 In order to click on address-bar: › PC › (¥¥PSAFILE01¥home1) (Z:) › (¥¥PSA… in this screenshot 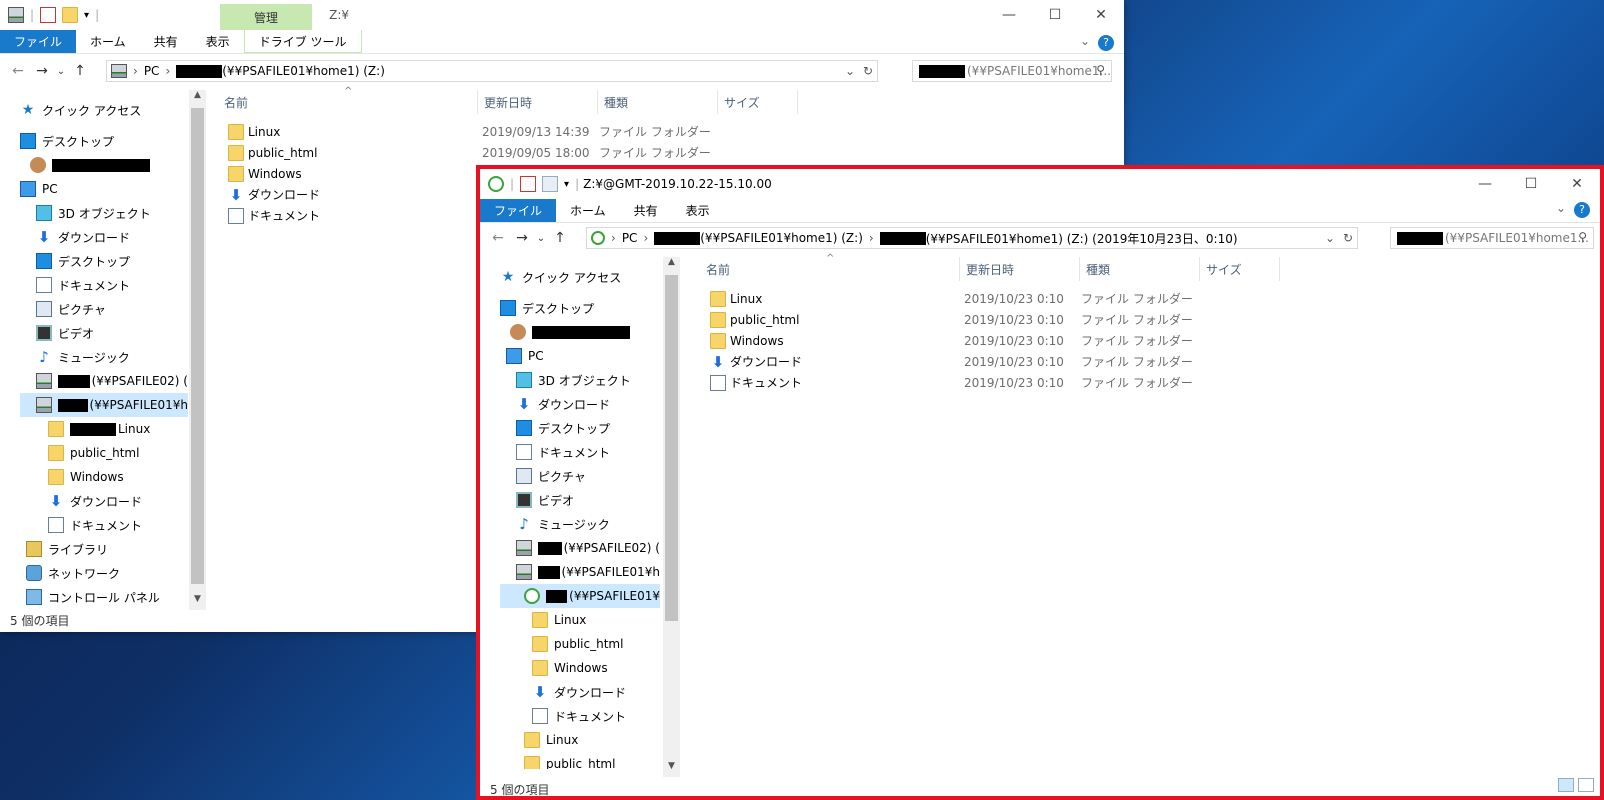, I will do `click(972, 238)`.